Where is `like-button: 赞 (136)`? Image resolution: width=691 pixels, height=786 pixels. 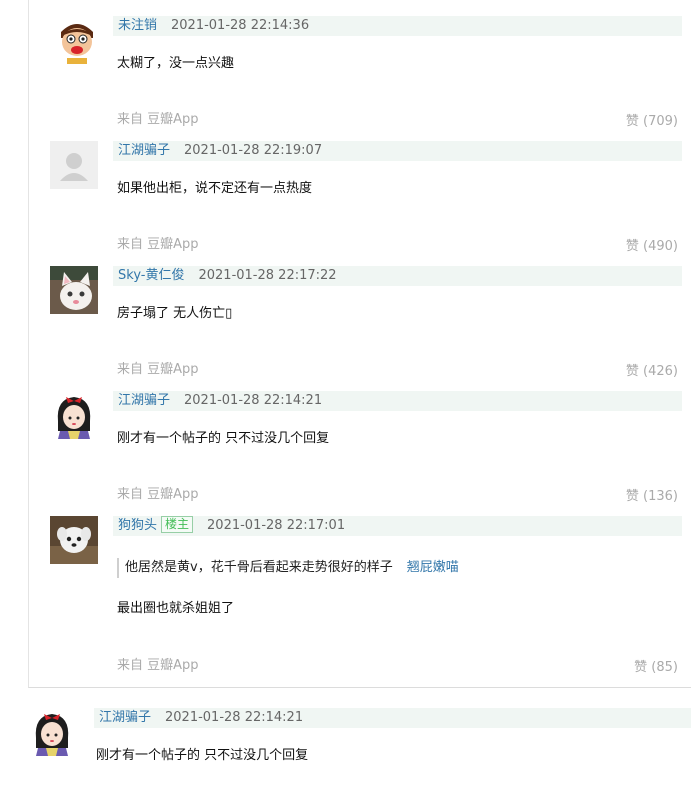
like-button: 赞 (136) is located at coordinates (652, 497).